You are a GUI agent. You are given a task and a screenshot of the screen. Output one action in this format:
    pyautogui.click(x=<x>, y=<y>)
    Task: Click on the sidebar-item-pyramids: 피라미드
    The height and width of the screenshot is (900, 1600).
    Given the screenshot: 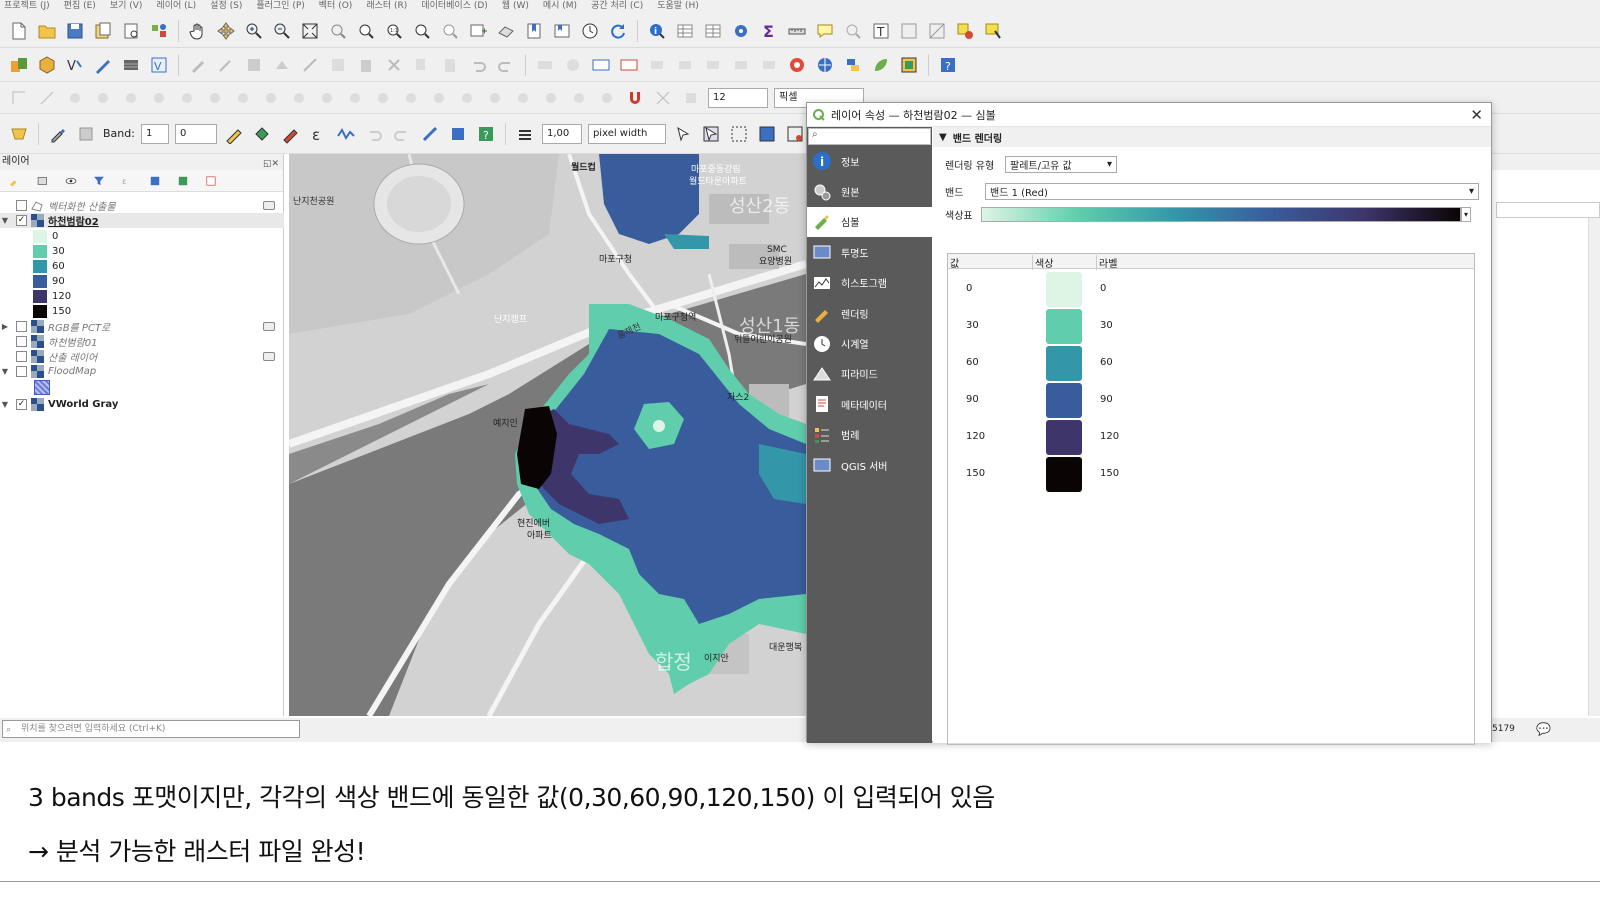 What is the action you would take?
    pyautogui.click(x=869, y=374)
    